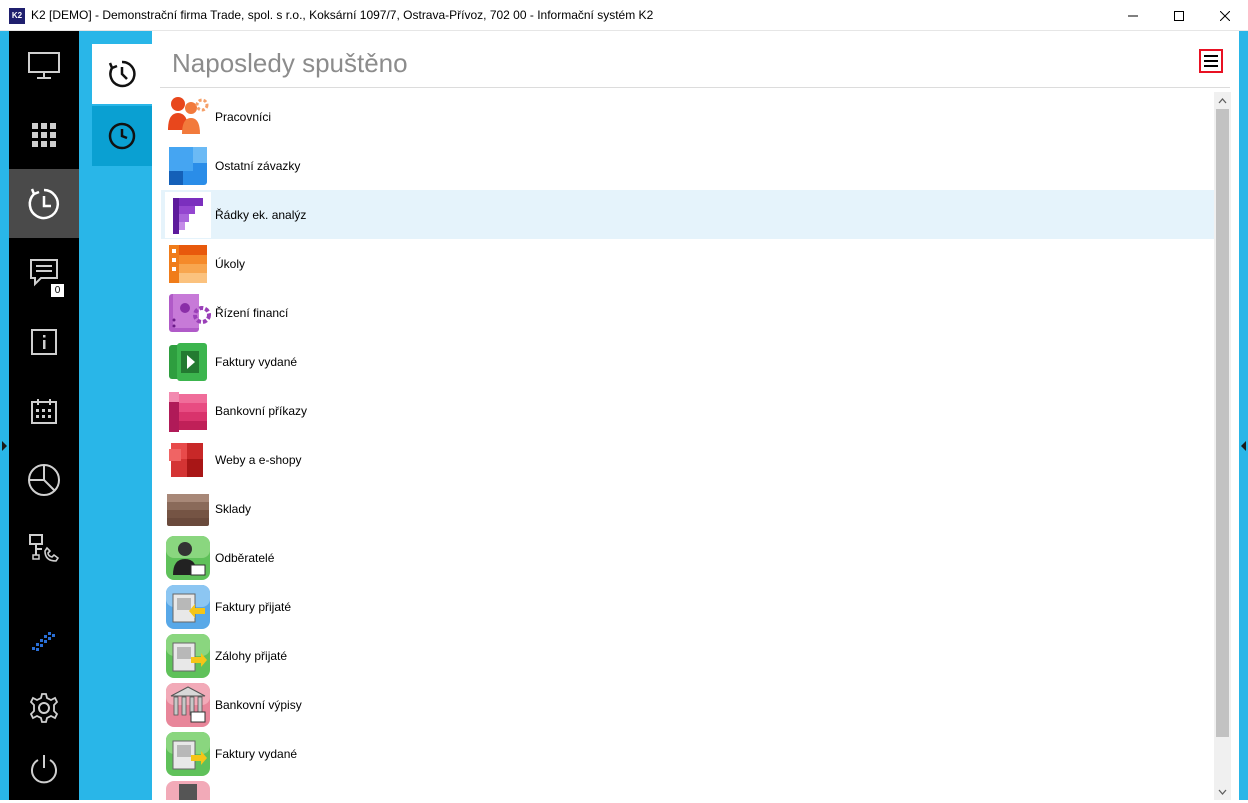 The image size is (1248, 803). Describe the element at coordinates (687, 263) in the screenshot. I see `list-item-tasks: Úkoly` at that location.